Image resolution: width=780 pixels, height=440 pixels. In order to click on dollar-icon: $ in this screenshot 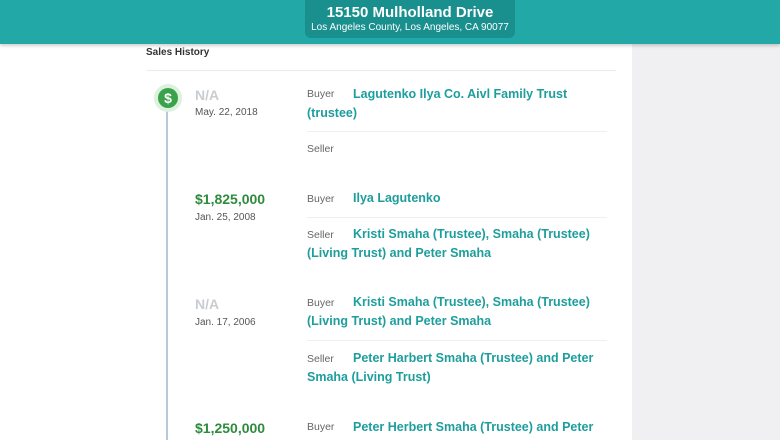, I will do `click(168, 98)`.